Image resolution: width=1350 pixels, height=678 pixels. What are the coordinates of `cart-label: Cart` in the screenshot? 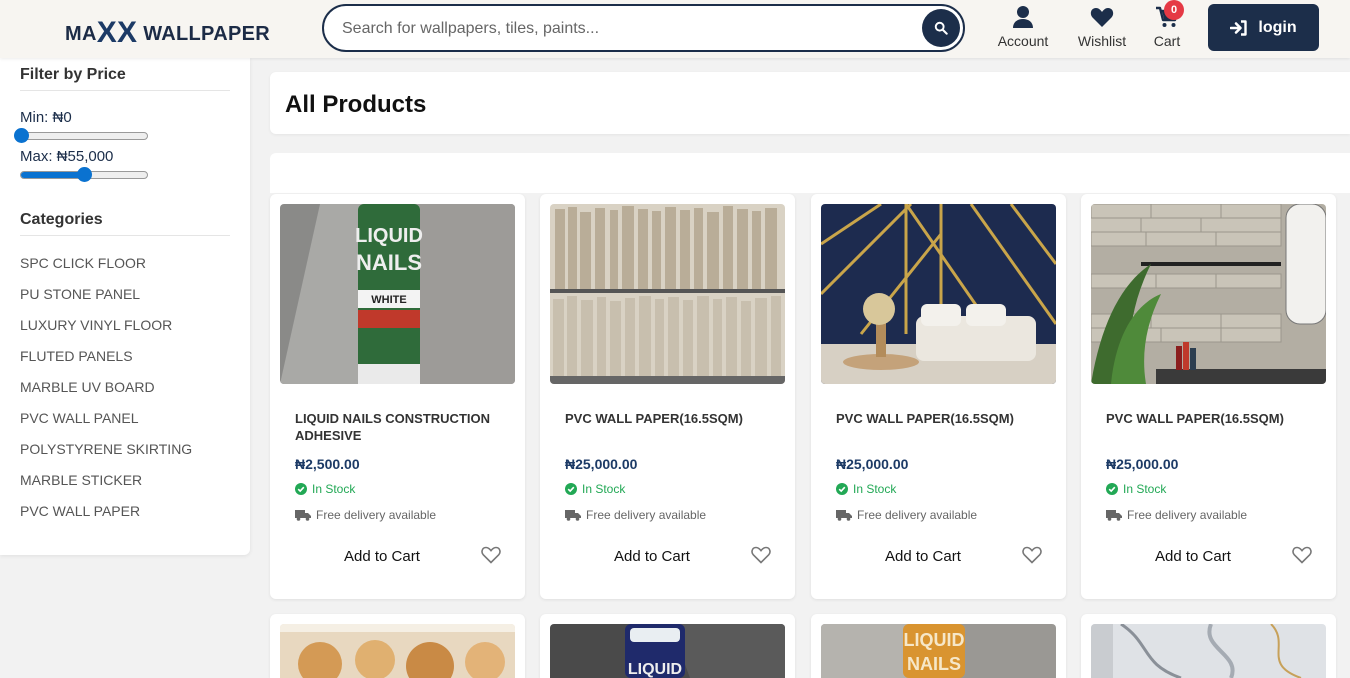 It's located at (1167, 41).